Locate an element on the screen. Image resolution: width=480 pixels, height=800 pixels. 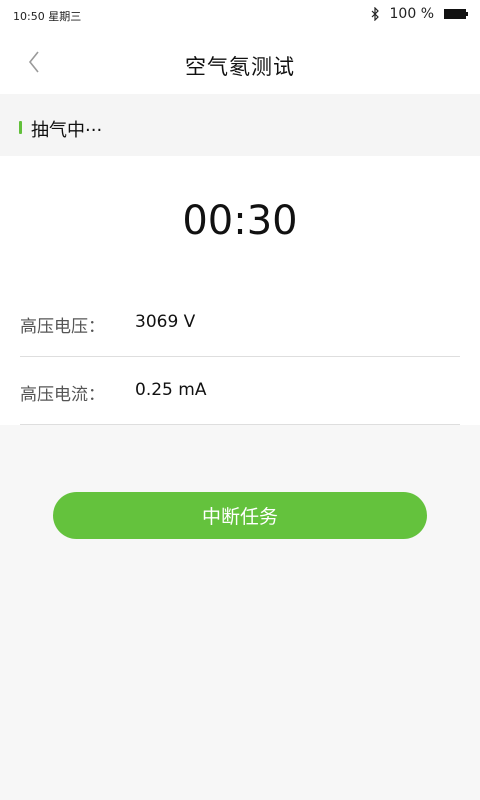
nav-bar: 空气氡测试 is located at coordinates (240, 62).